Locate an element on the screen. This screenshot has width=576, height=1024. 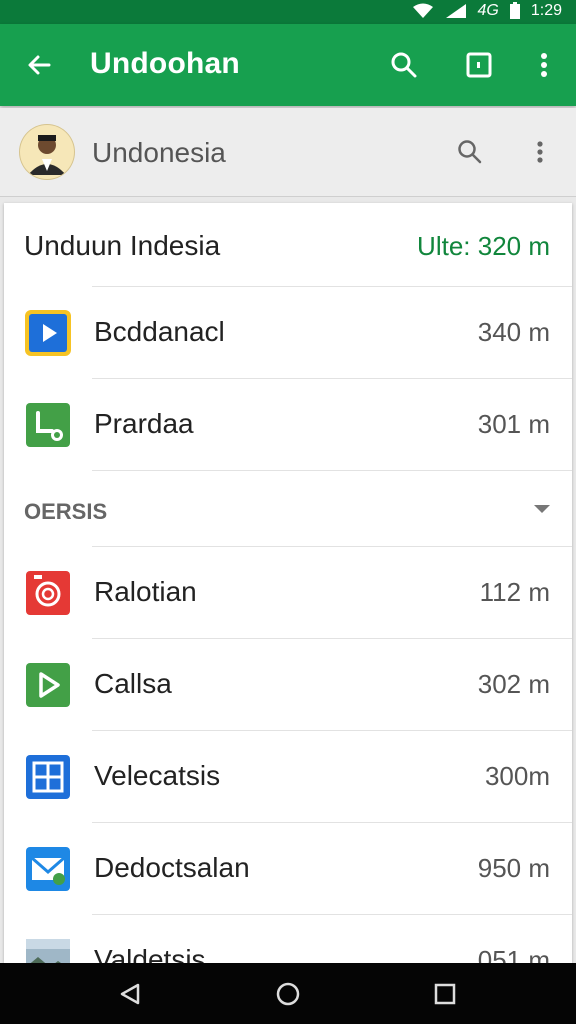
section-header: OERSIS is located at coordinates (288, 509).